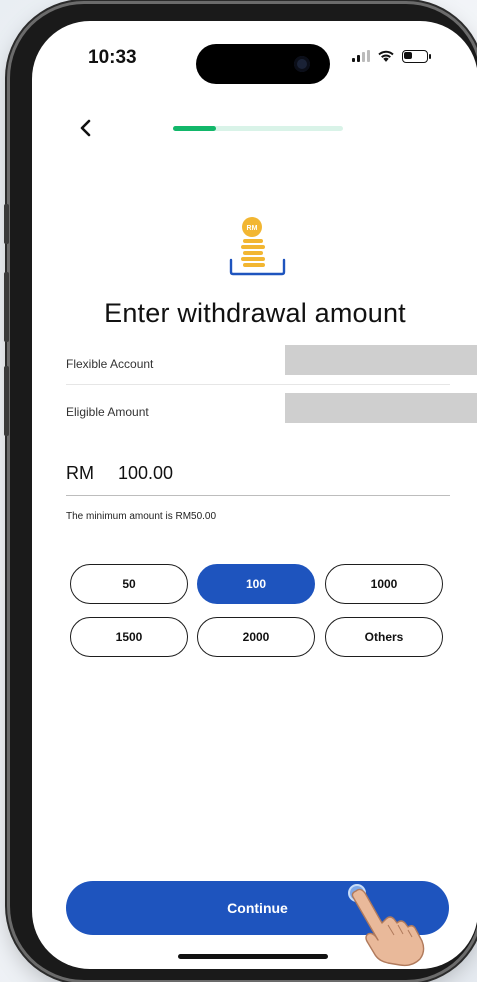 The width and height of the screenshot is (477, 982). What do you see at coordinates (256, 637) in the screenshot?
I see `amount-option-2000: 2000` at bounding box center [256, 637].